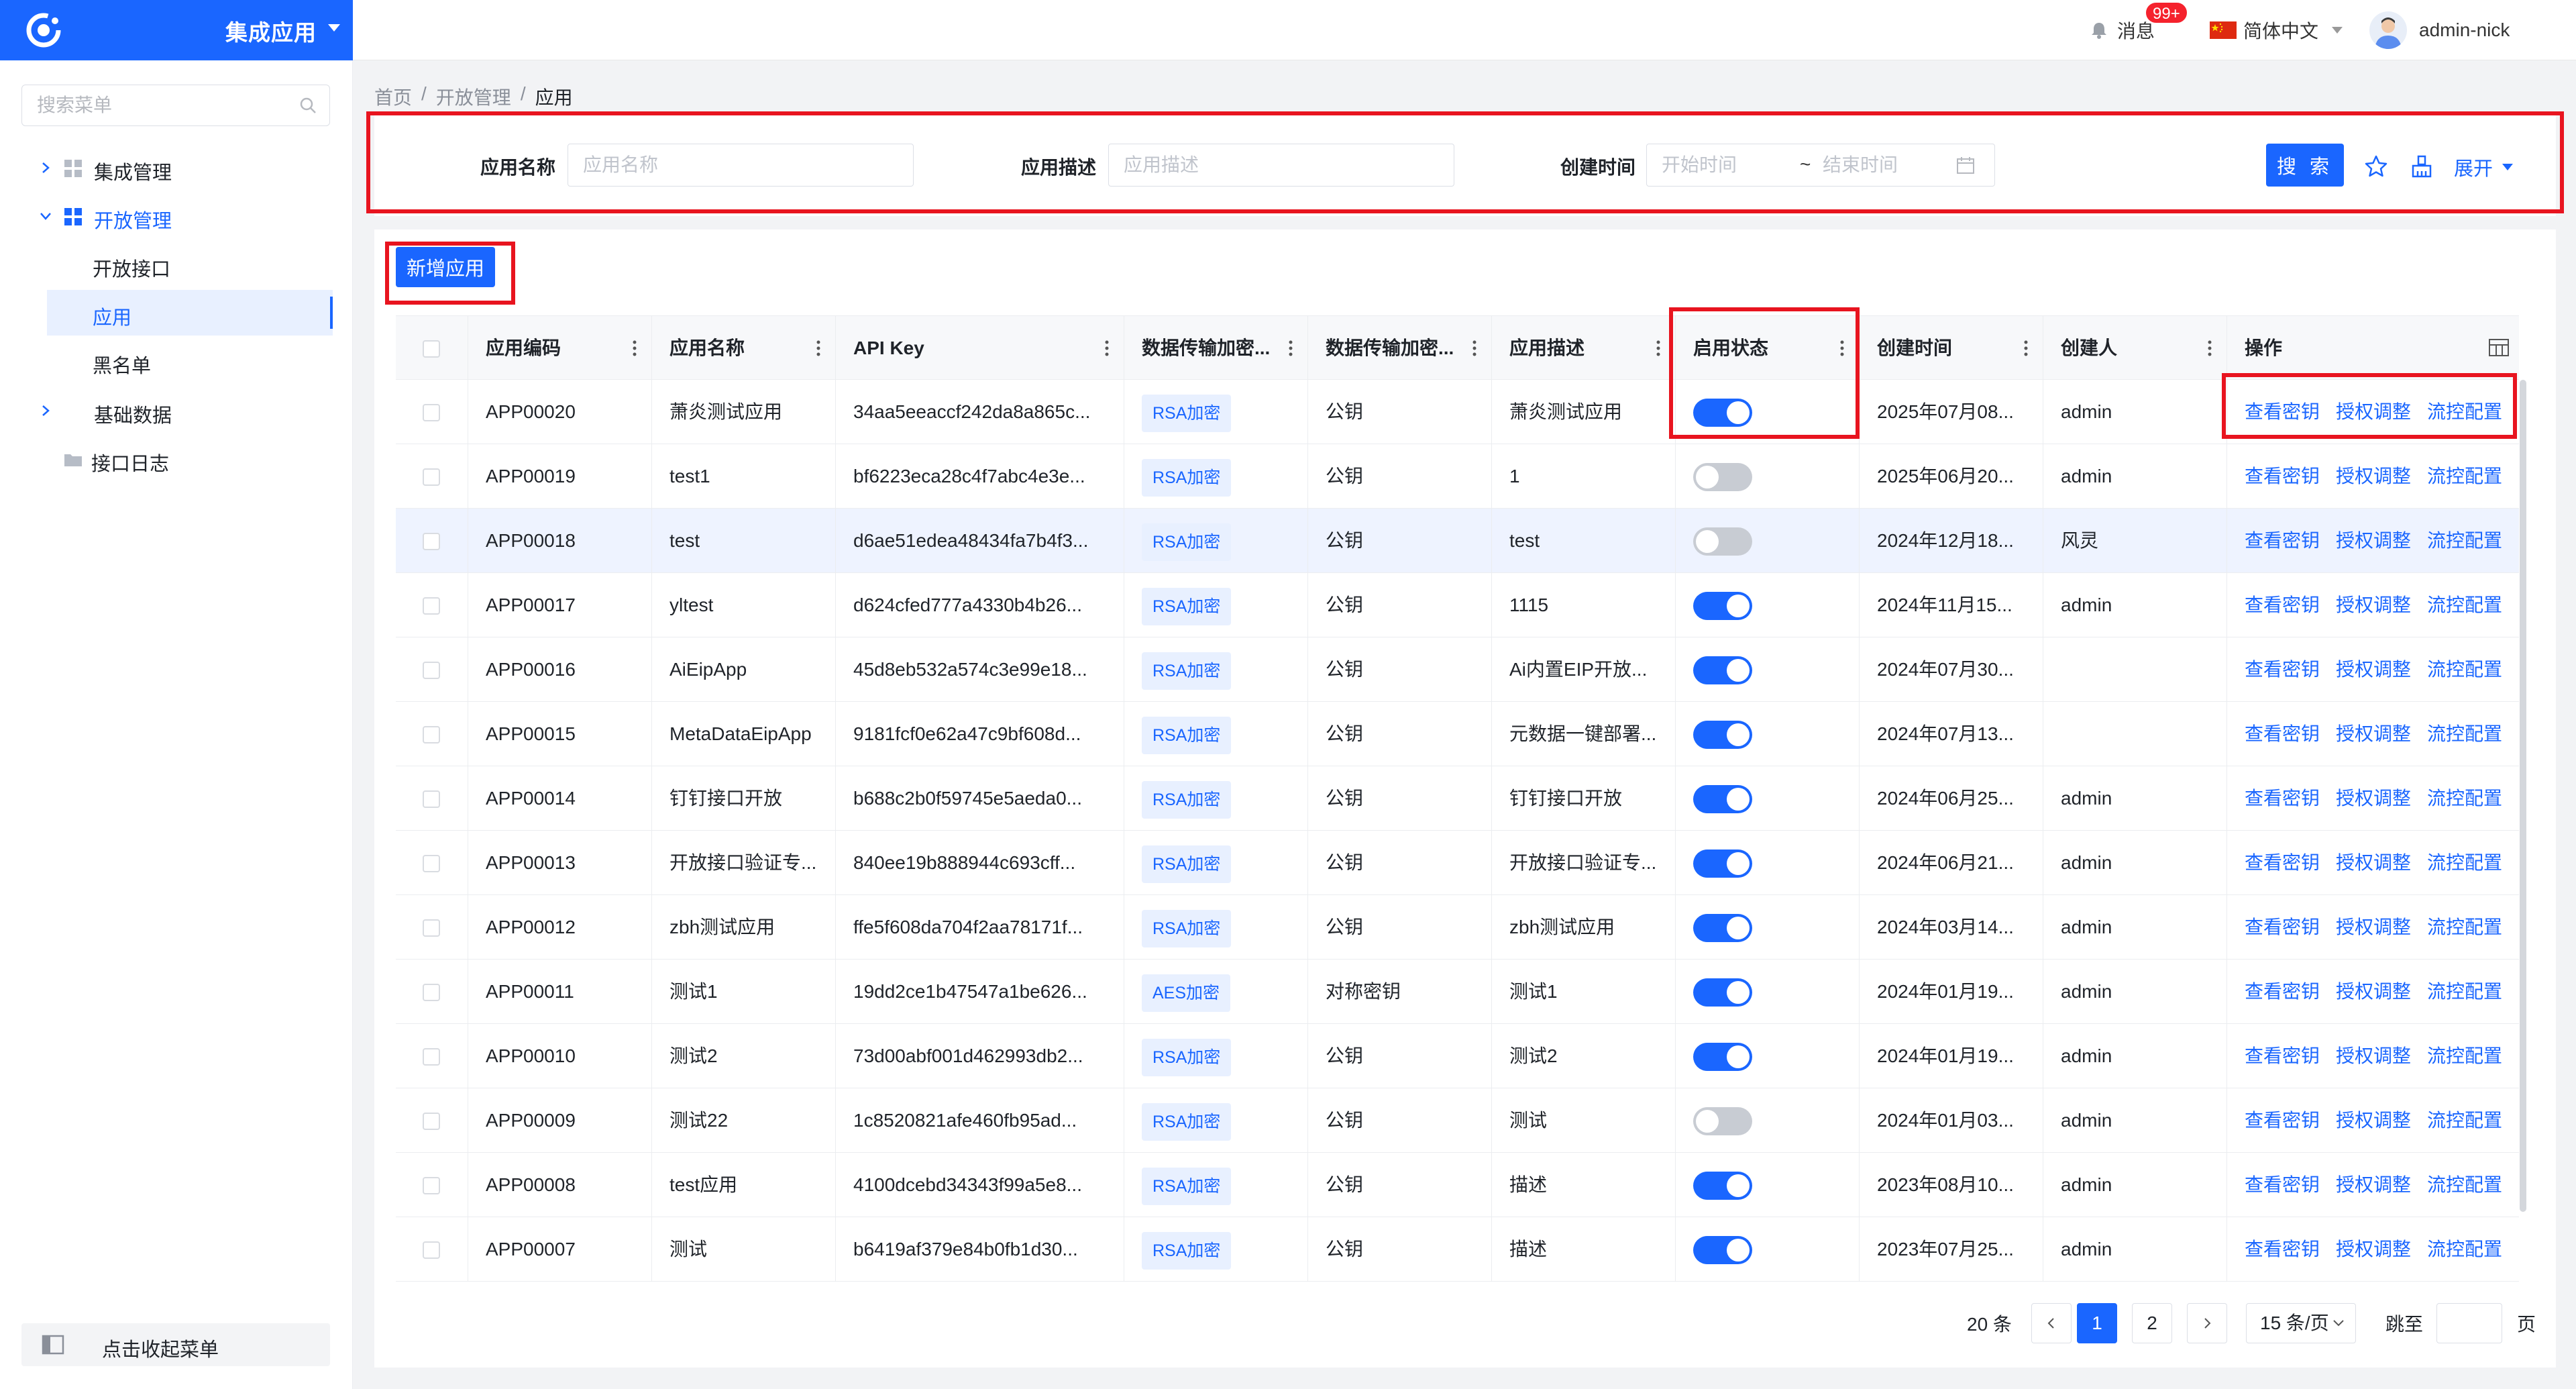 This screenshot has height=1389, width=2576. Describe the element at coordinates (473, 97) in the screenshot. I see `breadcrumb-open-management: 开放管理` at that location.